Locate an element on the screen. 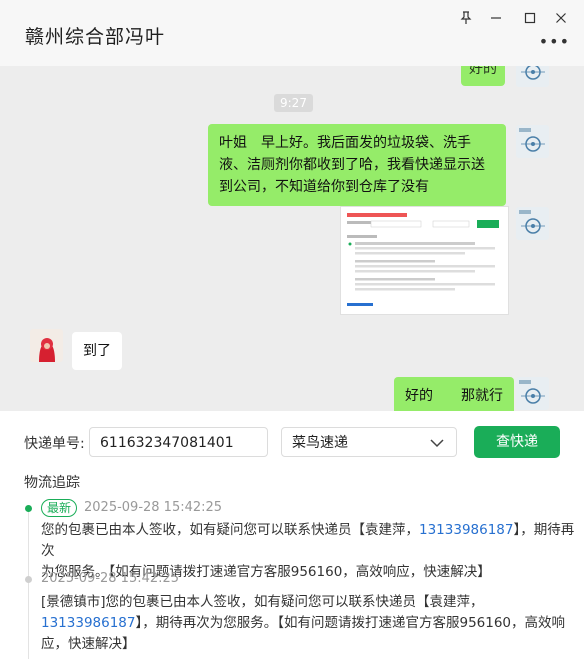 The width and height of the screenshot is (584, 668). message-text: 好的 is located at coordinates (483, 71).